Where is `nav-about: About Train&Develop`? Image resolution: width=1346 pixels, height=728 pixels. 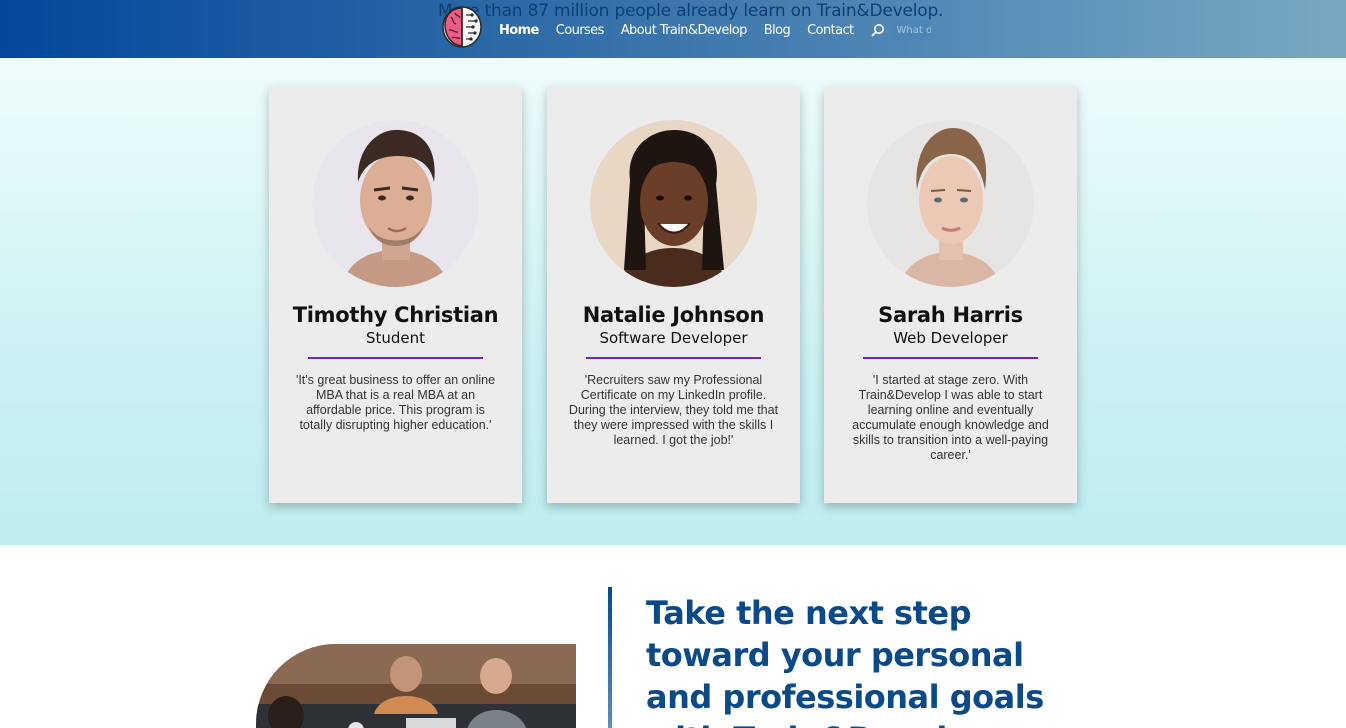
nav-about: About Train&Develop is located at coordinates (684, 30).